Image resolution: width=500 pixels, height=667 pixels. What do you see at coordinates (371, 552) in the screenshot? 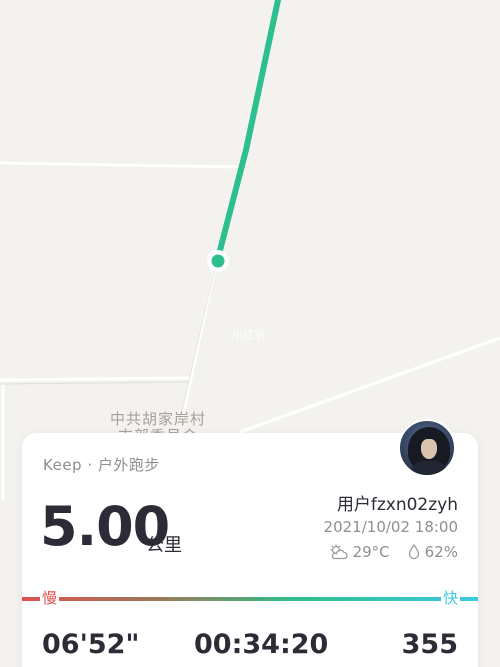
I see `temperature: 29°C` at bounding box center [371, 552].